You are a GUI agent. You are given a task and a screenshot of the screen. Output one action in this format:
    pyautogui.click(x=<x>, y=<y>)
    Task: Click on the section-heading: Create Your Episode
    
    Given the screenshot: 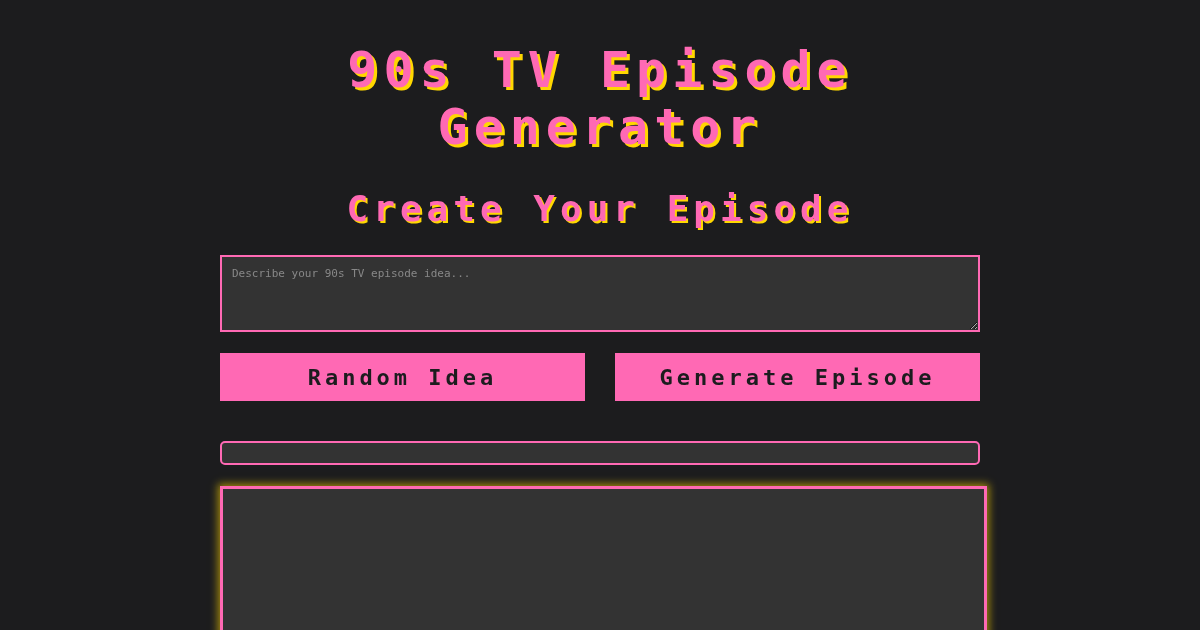 What is the action you would take?
    pyautogui.click(x=600, y=209)
    